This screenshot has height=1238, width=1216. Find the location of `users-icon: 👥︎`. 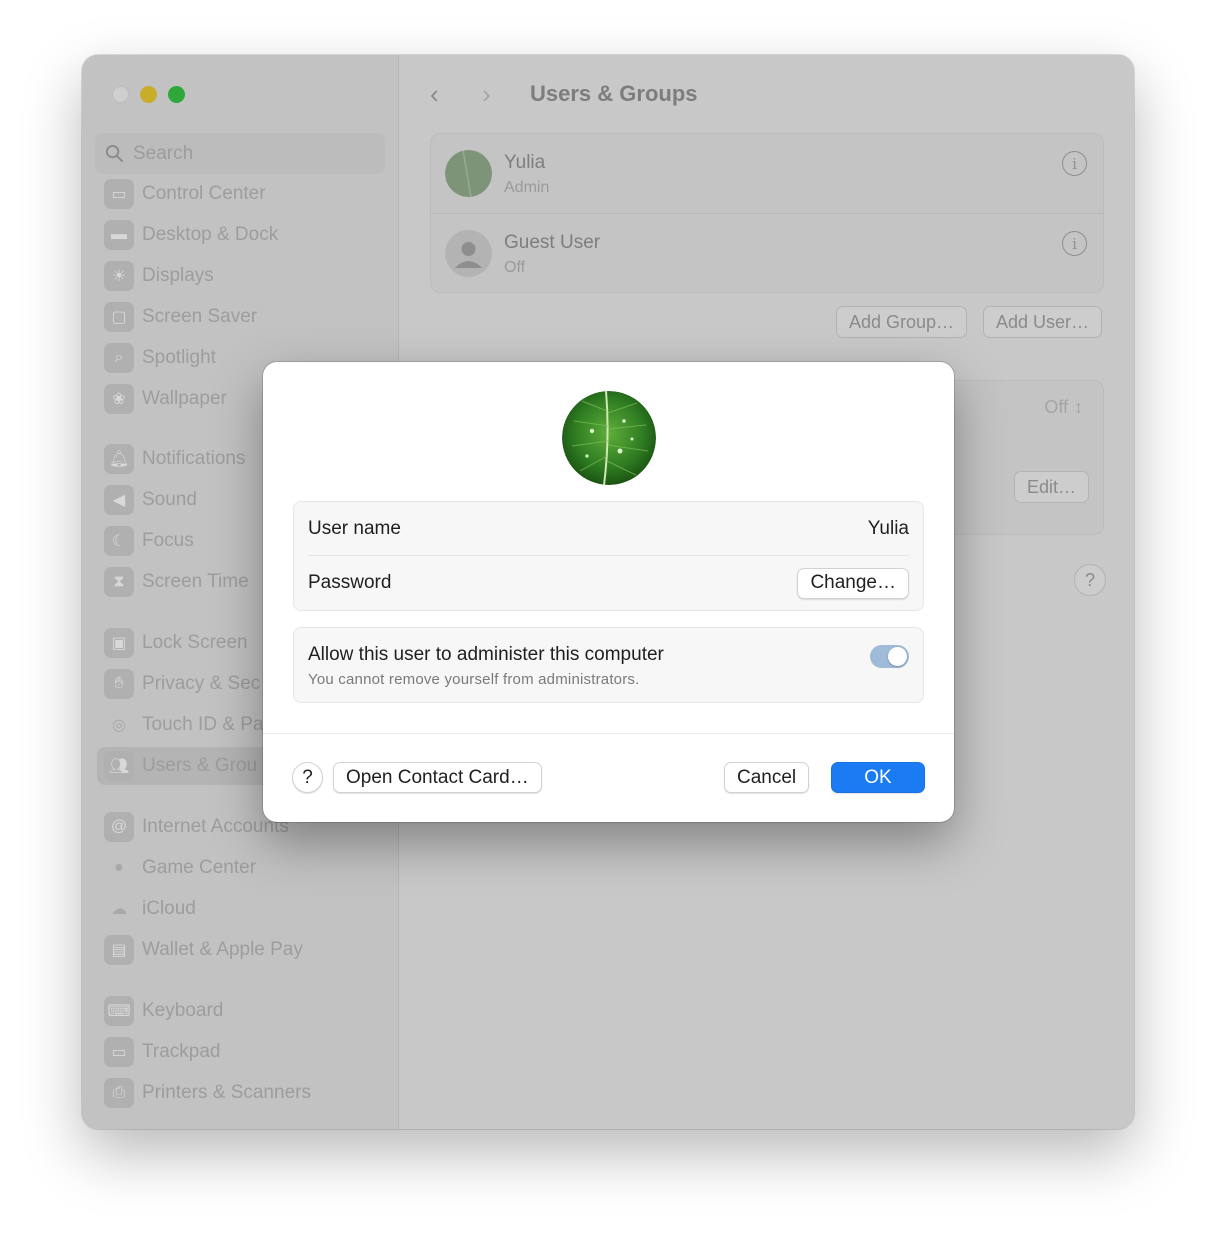

users-icon: 👥︎ is located at coordinates (119, 766).